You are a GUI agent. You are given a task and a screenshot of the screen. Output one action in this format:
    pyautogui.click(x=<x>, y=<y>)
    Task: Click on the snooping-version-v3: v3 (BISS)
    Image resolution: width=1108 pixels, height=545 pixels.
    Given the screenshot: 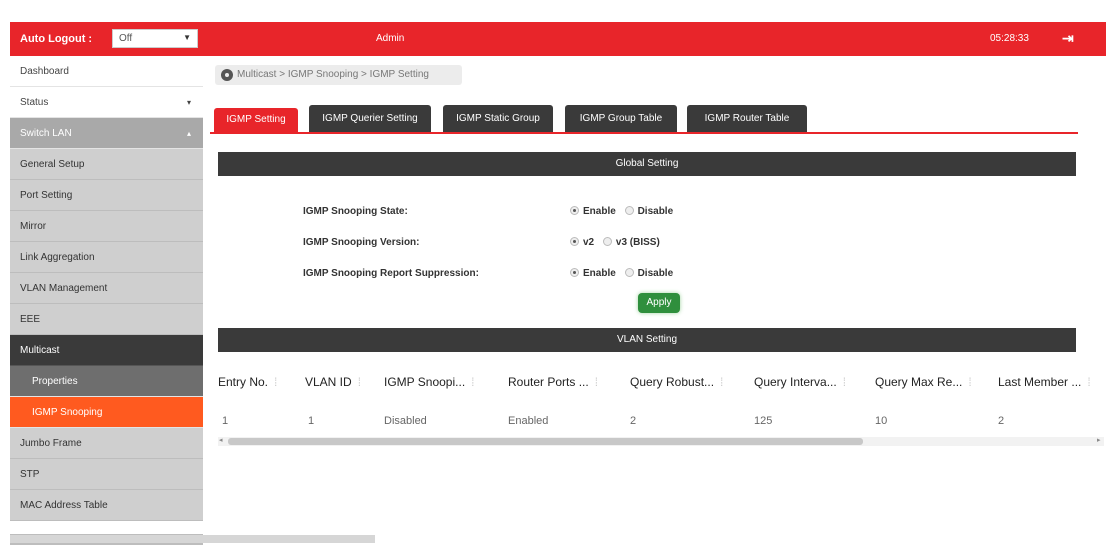 What is the action you would take?
    pyautogui.click(x=631, y=242)
    